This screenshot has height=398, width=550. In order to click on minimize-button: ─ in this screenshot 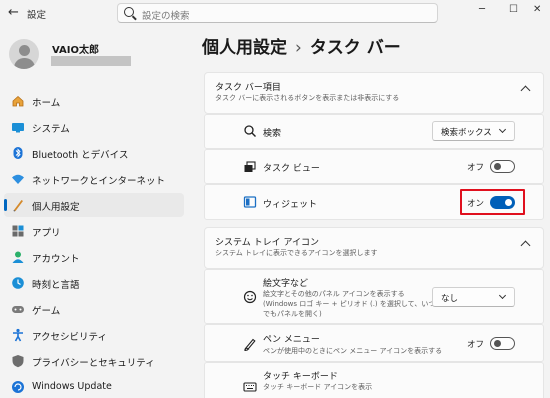, I will do `click(482, 9)`.